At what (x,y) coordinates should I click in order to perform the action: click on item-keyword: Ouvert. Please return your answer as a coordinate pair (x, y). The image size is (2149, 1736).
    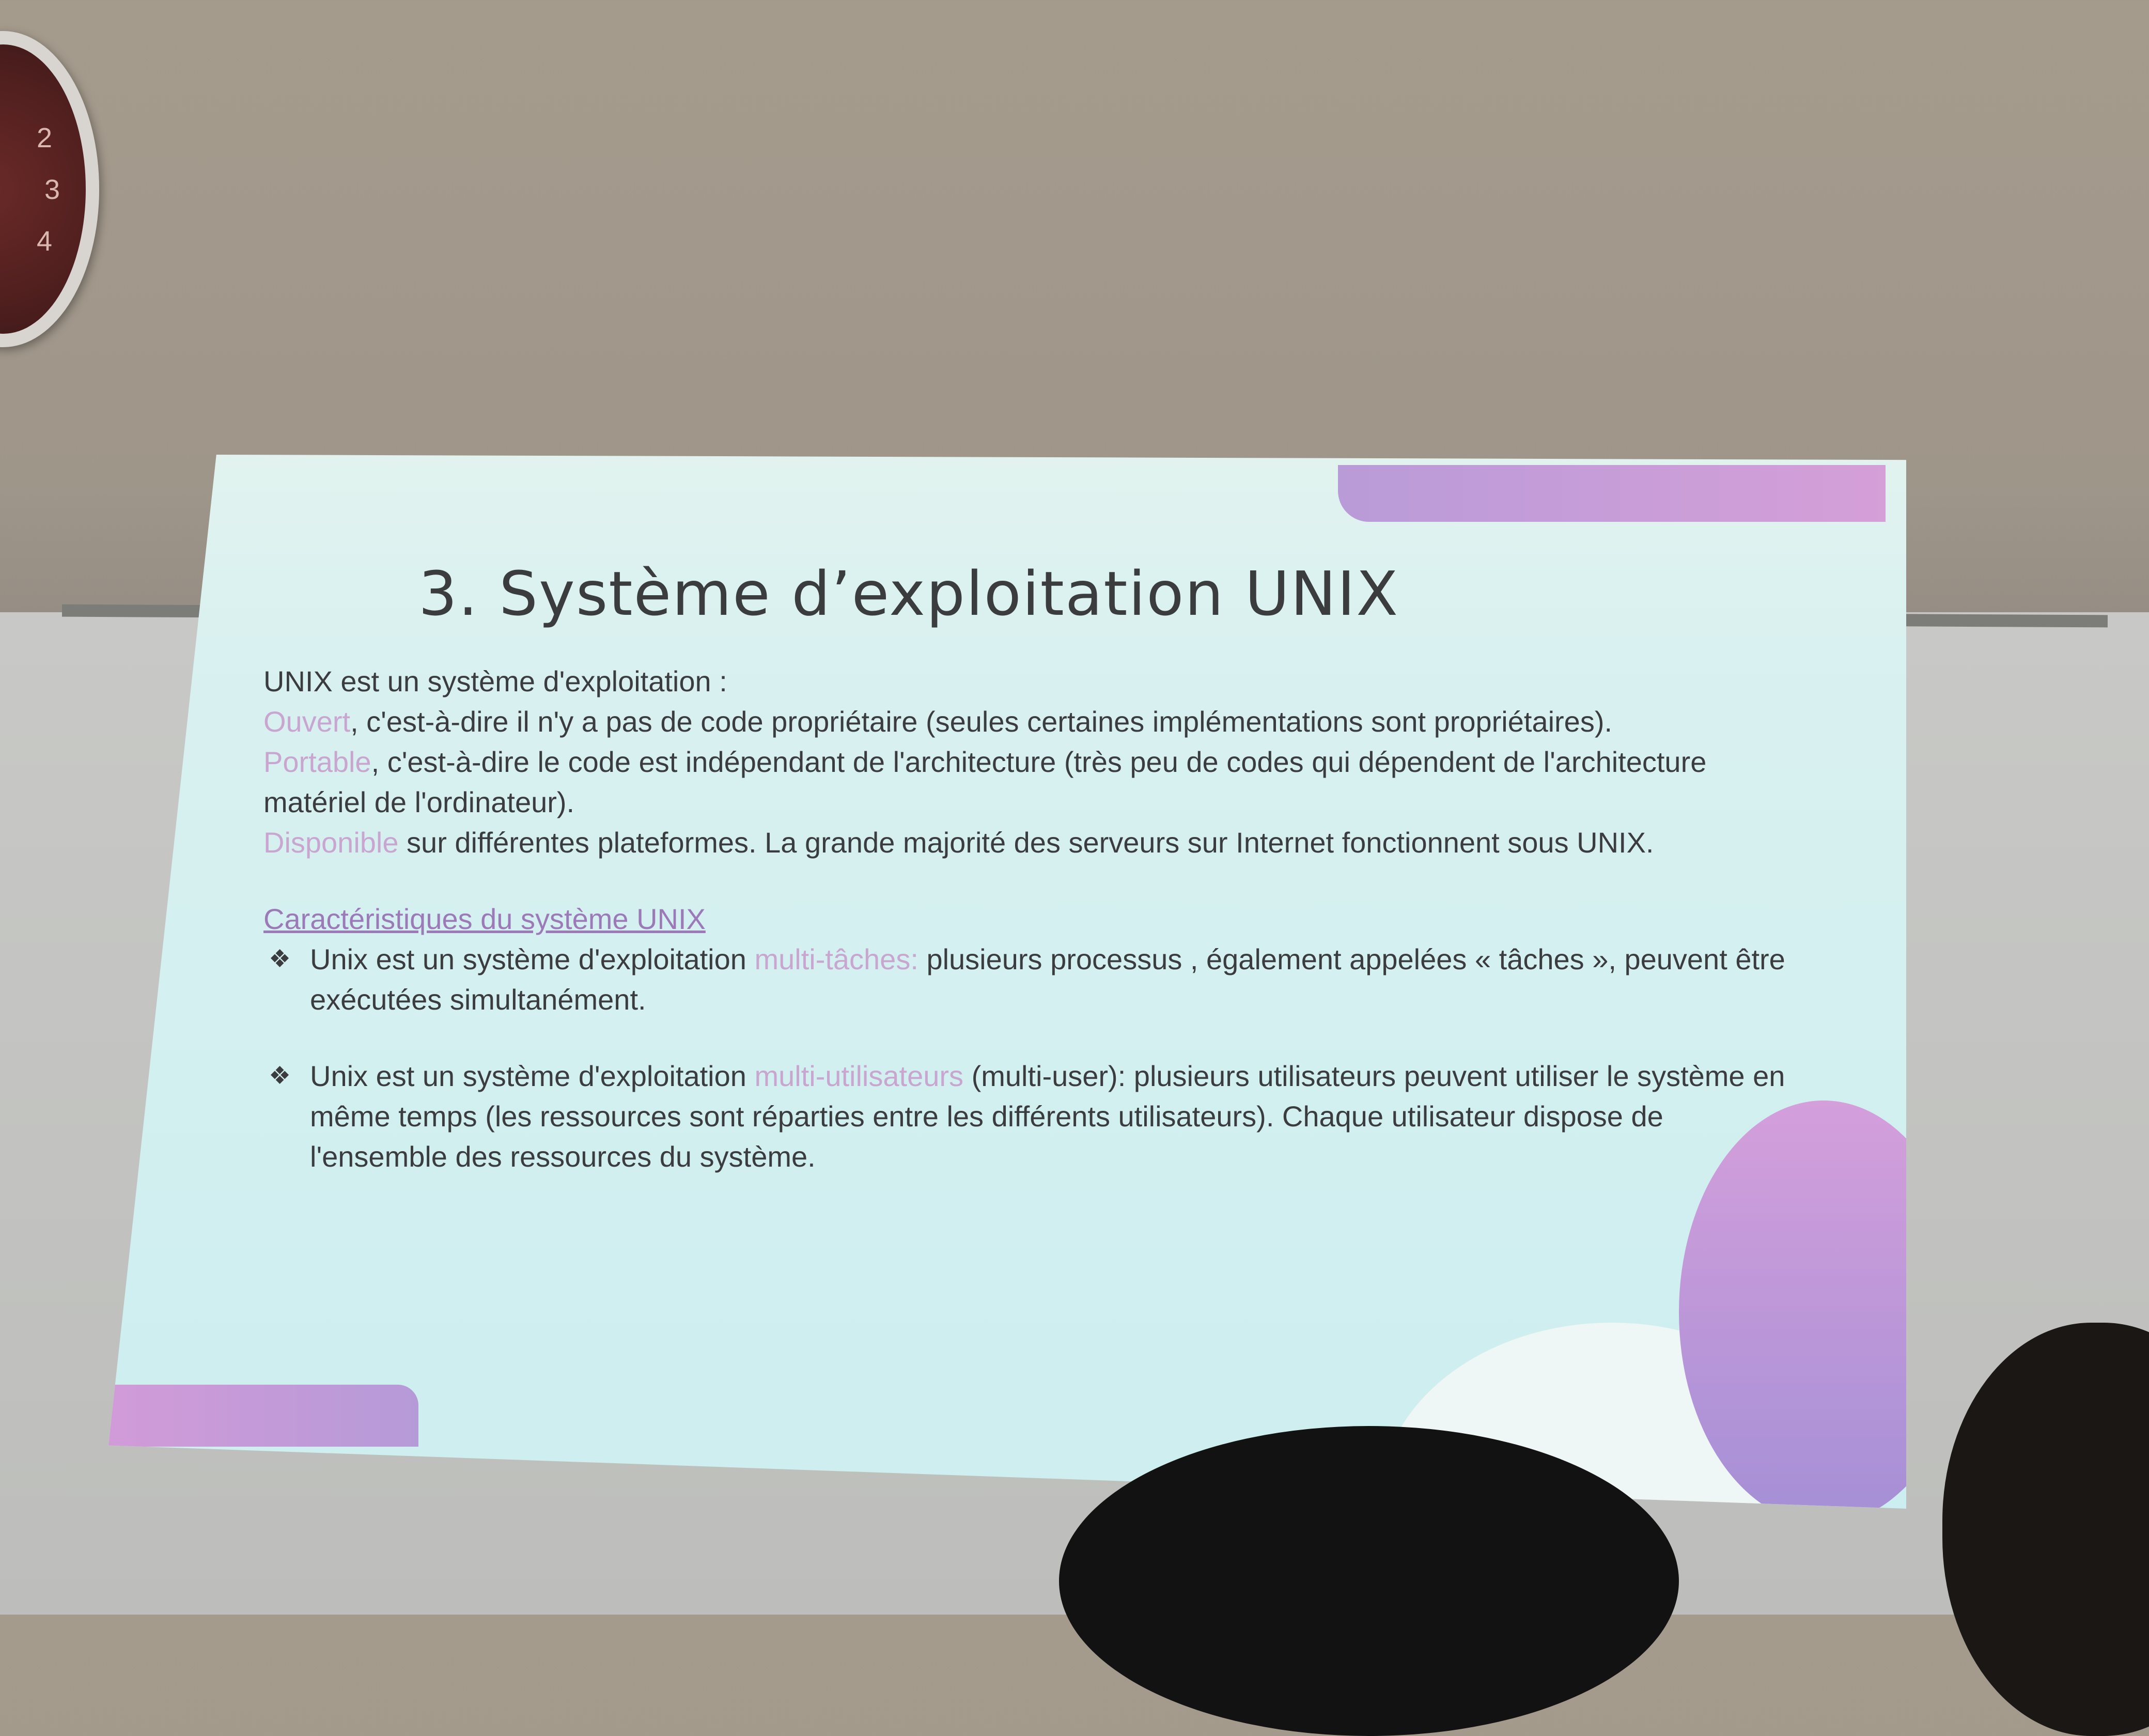
    Looking at the image, I should click on (307, 722).